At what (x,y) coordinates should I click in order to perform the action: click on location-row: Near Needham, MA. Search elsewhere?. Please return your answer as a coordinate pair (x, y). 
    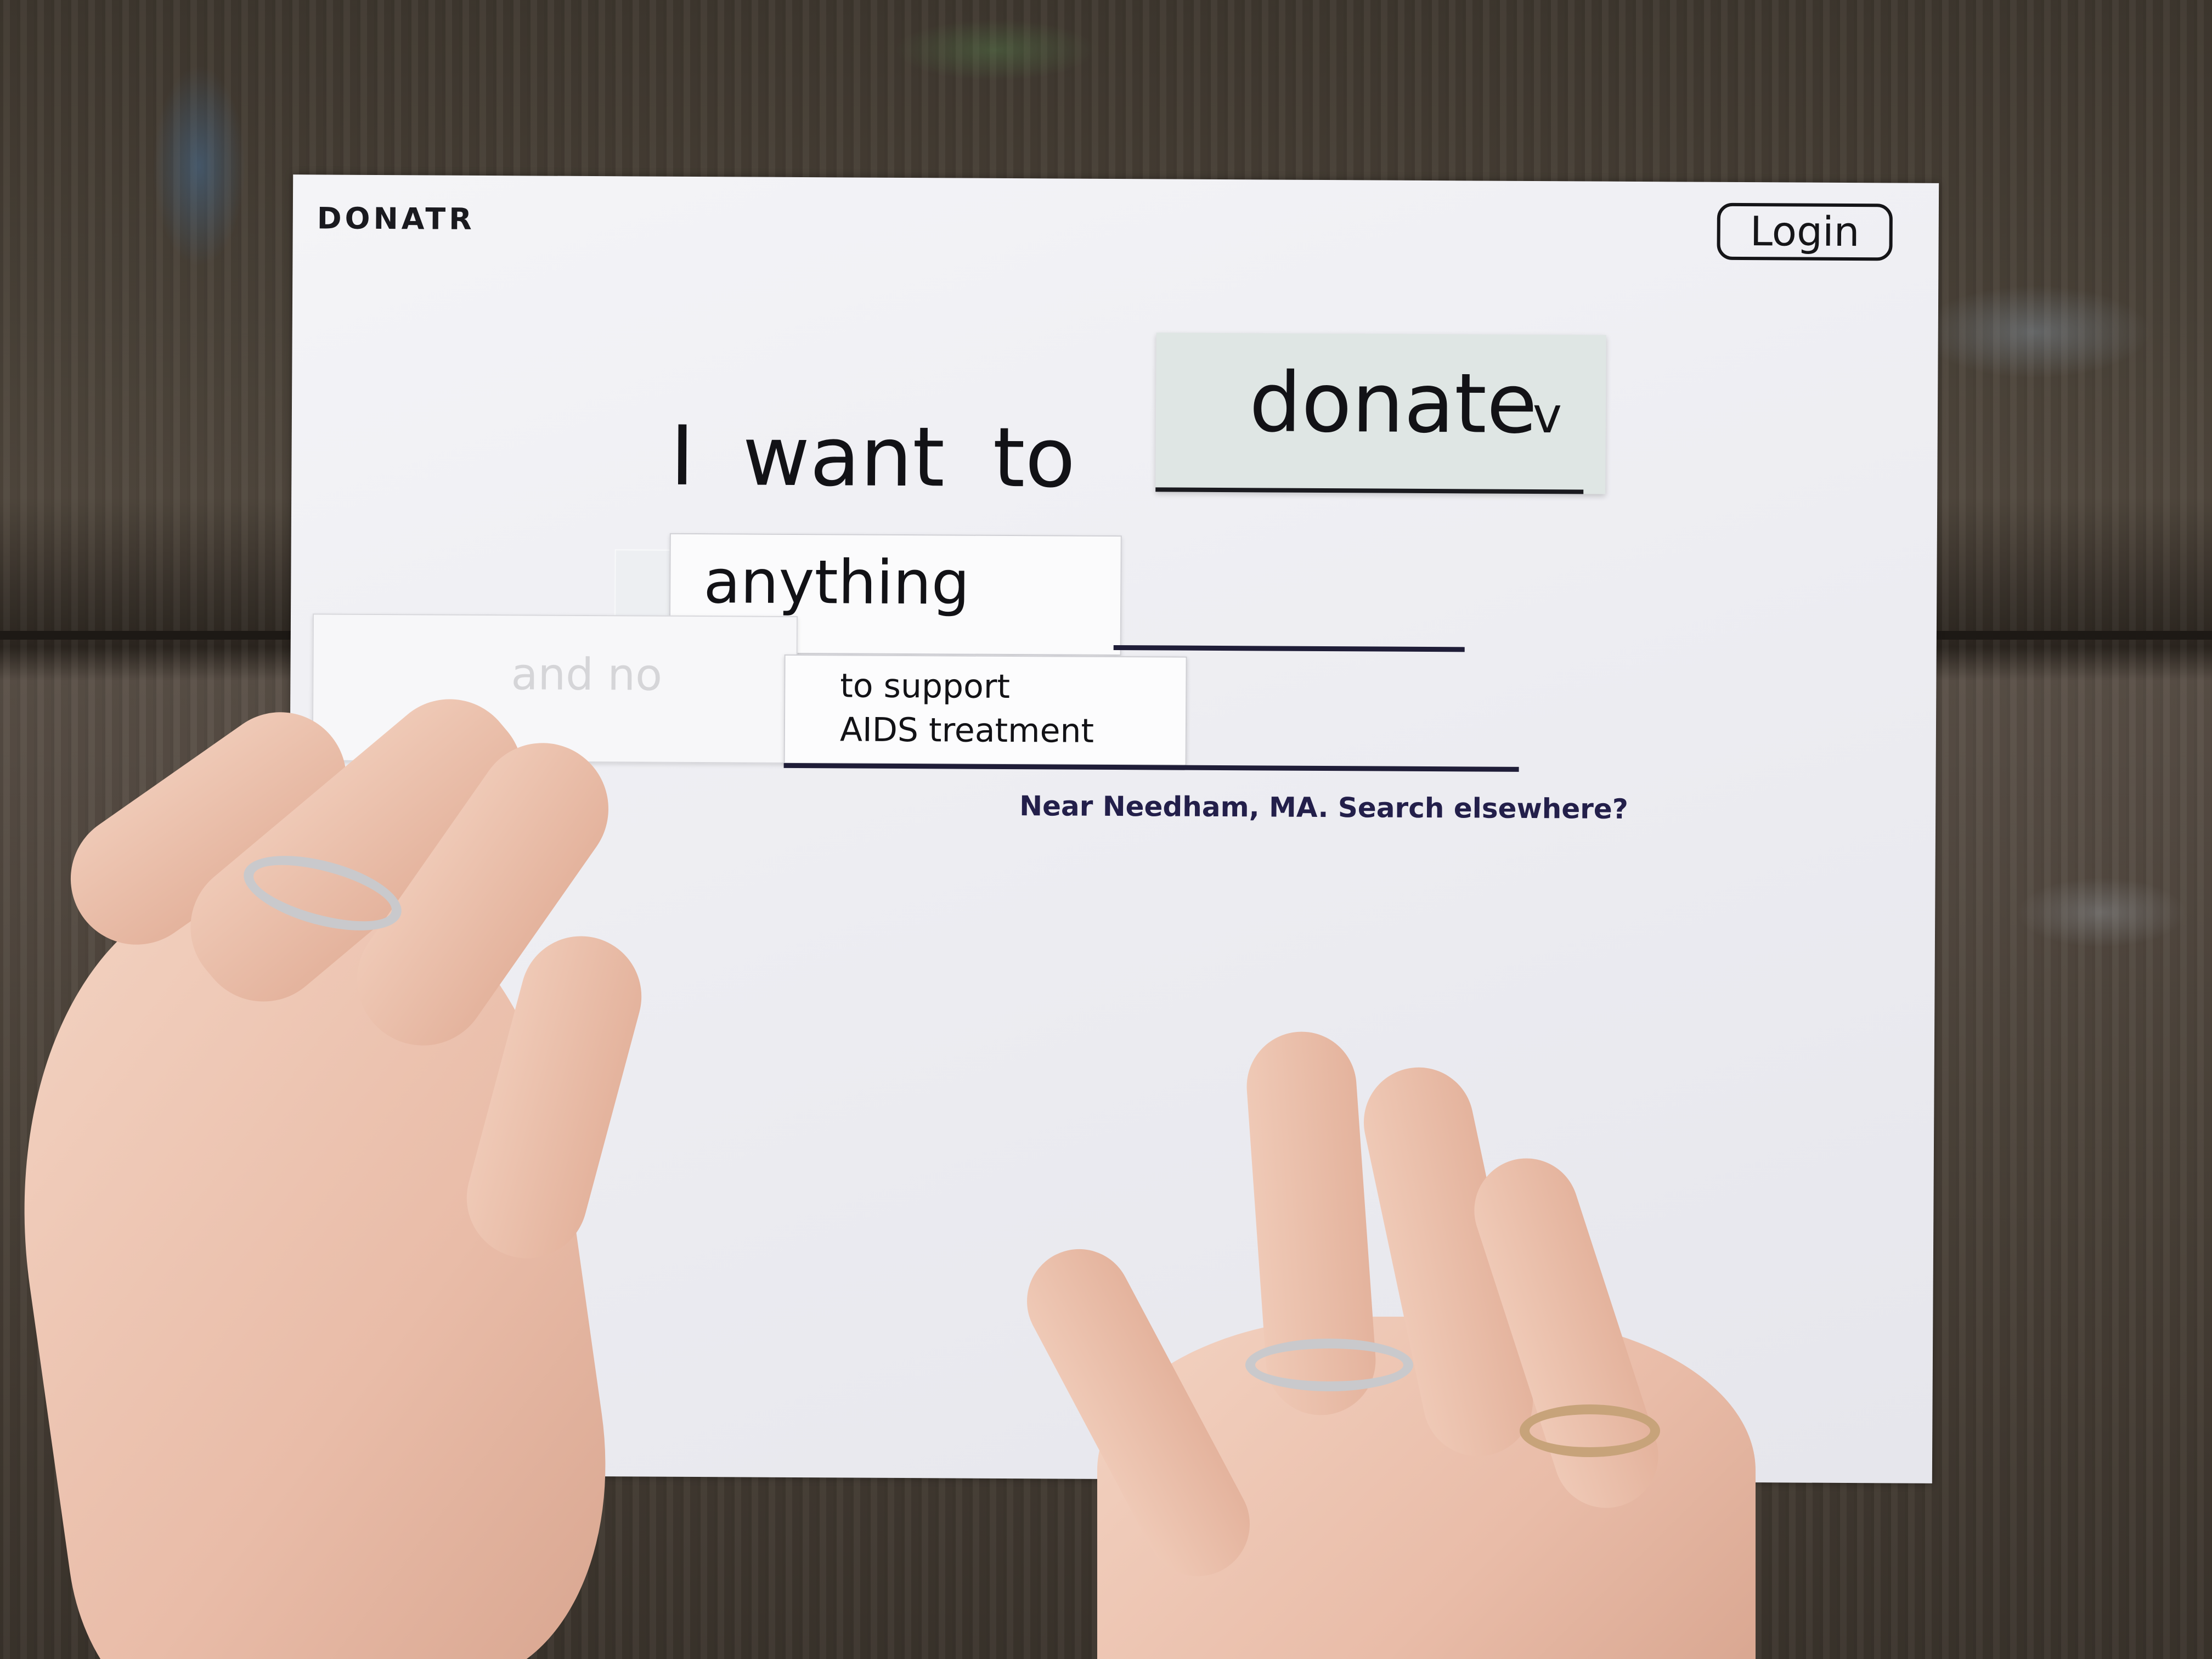
    Looking at the image, I should click on (1324, 807).